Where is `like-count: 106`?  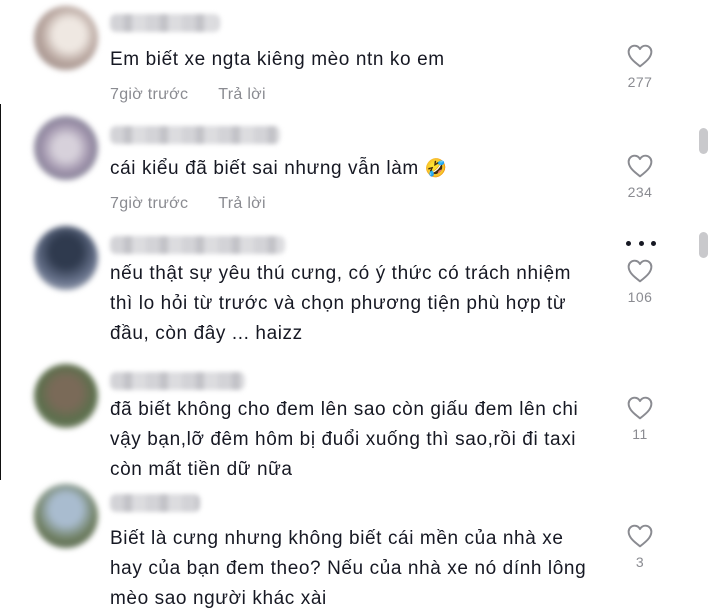
like-count: 106 is located at coordinates (640, 297).